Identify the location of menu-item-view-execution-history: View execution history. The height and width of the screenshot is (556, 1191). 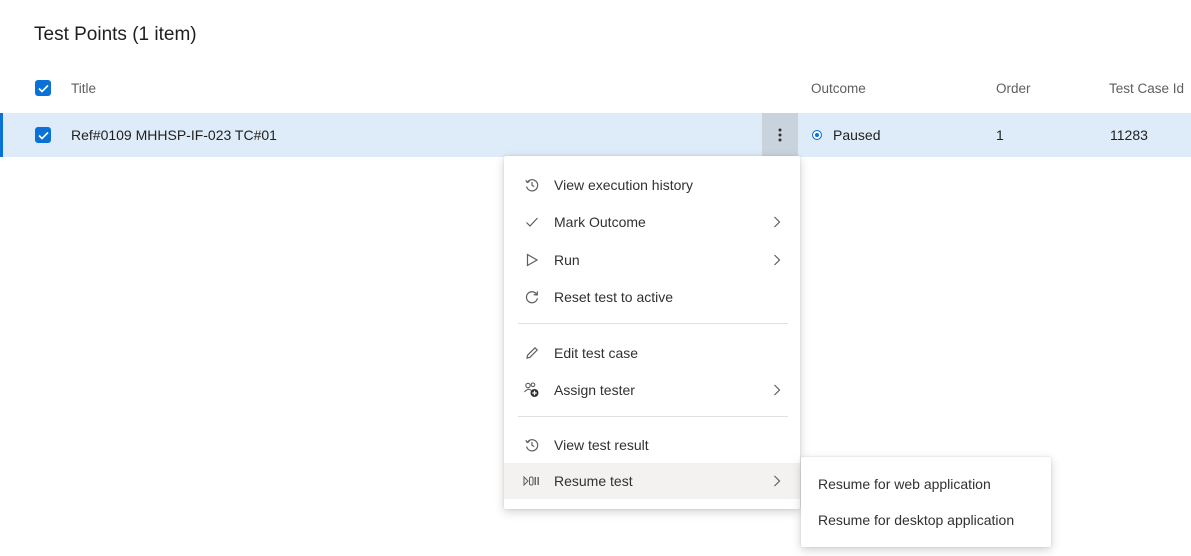
(652, 185).